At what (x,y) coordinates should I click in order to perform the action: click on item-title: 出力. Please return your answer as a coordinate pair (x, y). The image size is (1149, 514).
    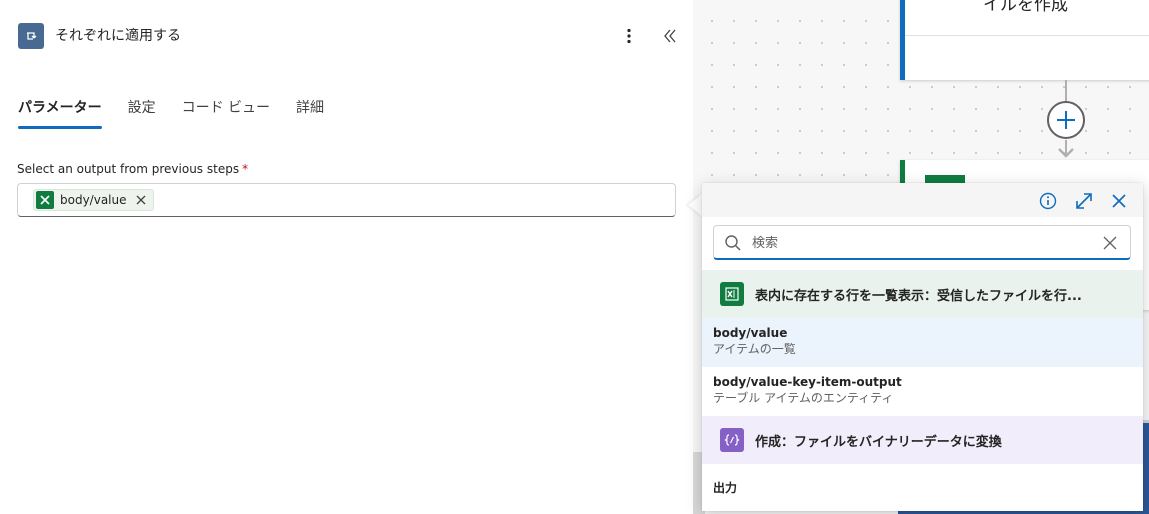
    Looking at the image, I should click on (725, 488).